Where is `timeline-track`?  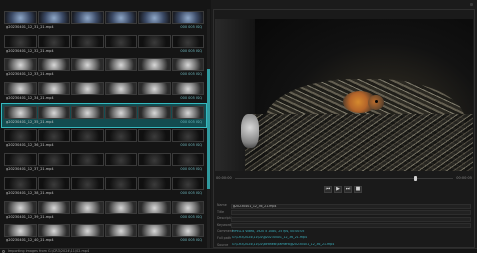
timeline-track is located at coordinates (344, 178).